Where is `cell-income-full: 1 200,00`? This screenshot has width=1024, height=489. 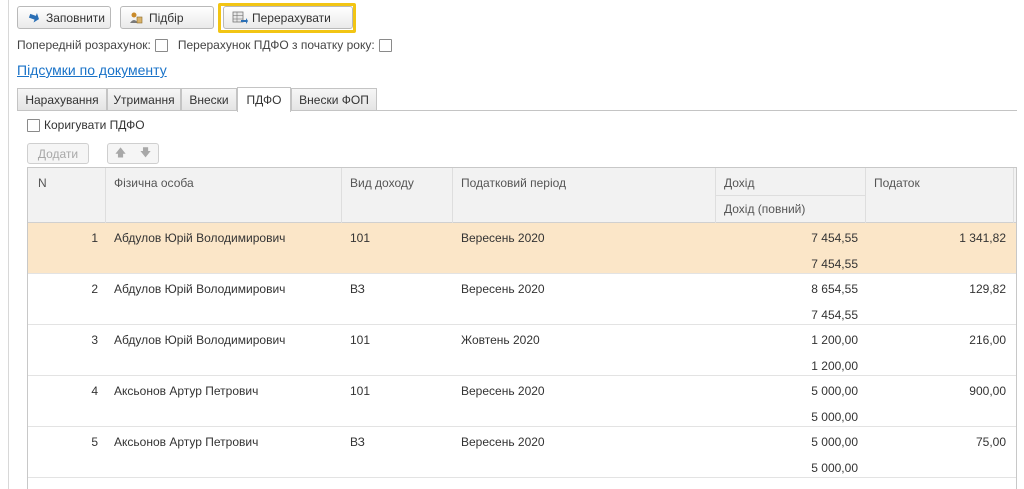
cell-income-full: 1 200,00 is located at coordinates (834, 366).